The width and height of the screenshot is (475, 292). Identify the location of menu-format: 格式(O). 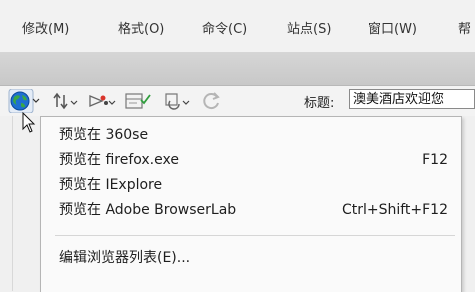
(141, 30).